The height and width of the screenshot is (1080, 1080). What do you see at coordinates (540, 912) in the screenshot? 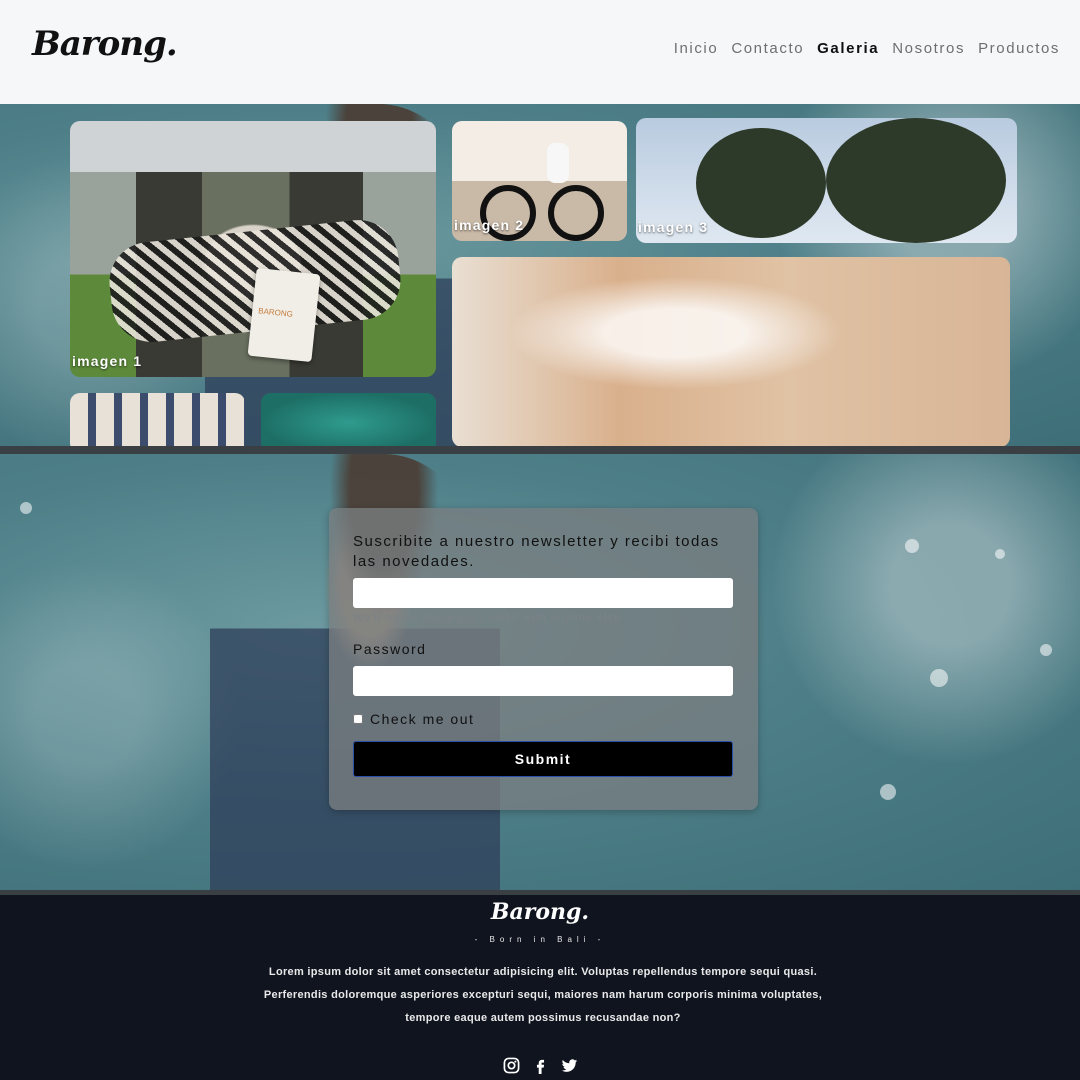
I see `footer-logo: Barong.` at bounding box center [540, 912].